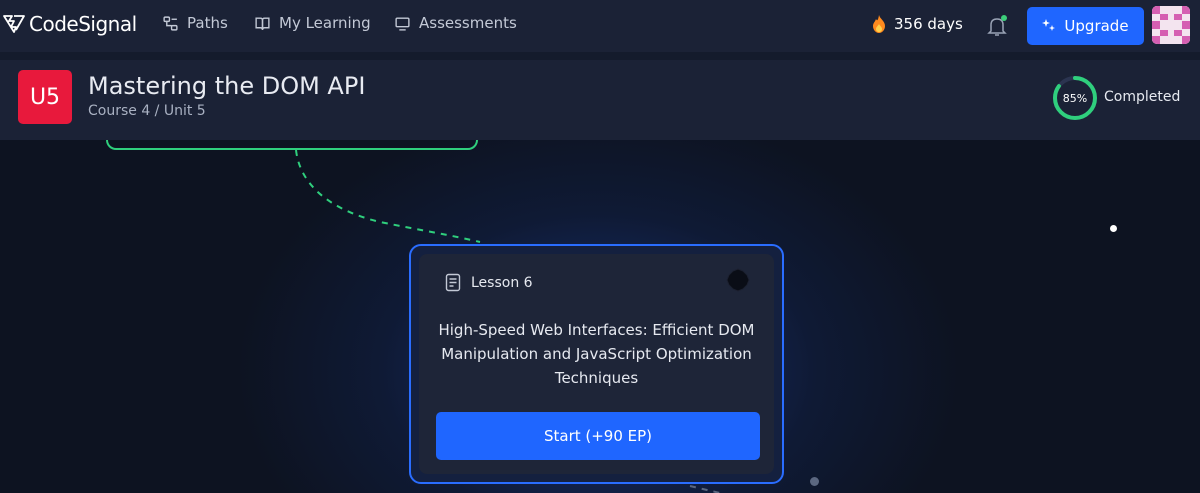 The width and height of the screenshot is (1200, 493). What do you see at coordinates (453, 282) in the screenshot?
I see `document-icon` at bounding box center [453, 282].